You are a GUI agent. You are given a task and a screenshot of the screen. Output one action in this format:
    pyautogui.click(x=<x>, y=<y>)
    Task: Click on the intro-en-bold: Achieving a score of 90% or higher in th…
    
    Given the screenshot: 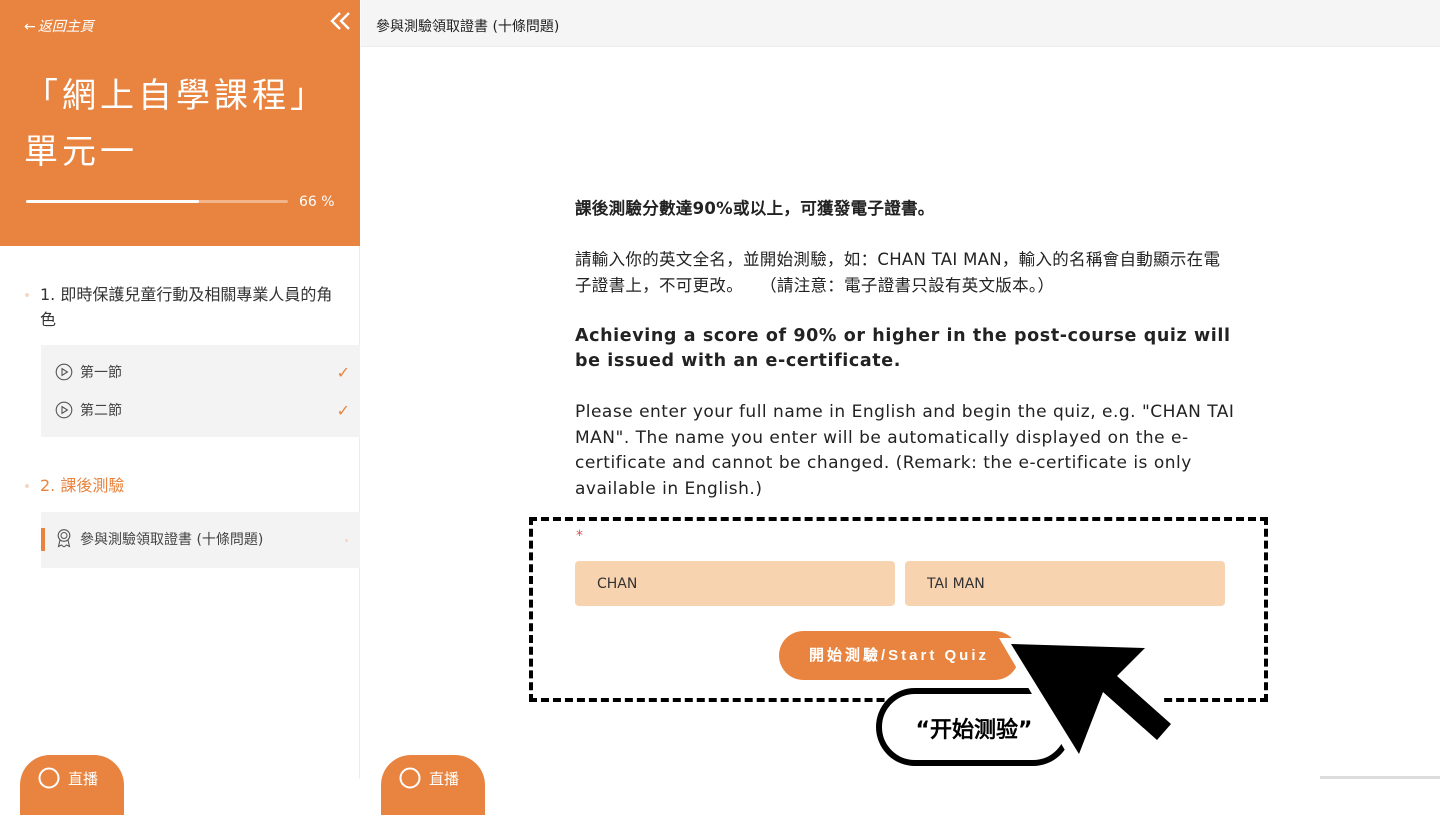 What is the action you would take?
    pyautogui.click(x=903, y=348)
    